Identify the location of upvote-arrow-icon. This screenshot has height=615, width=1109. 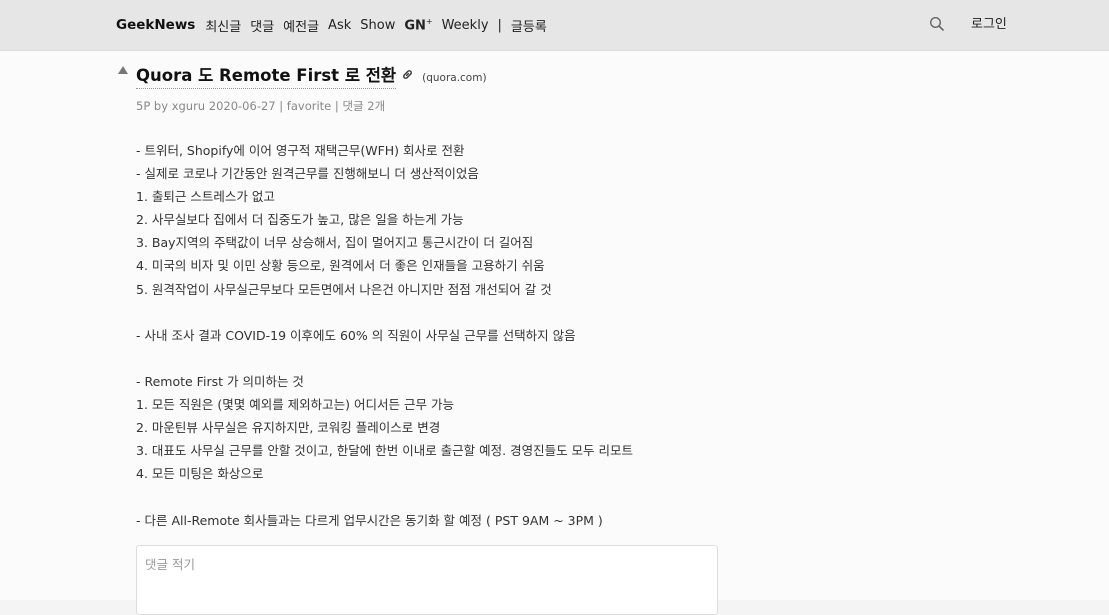
(123, 70).